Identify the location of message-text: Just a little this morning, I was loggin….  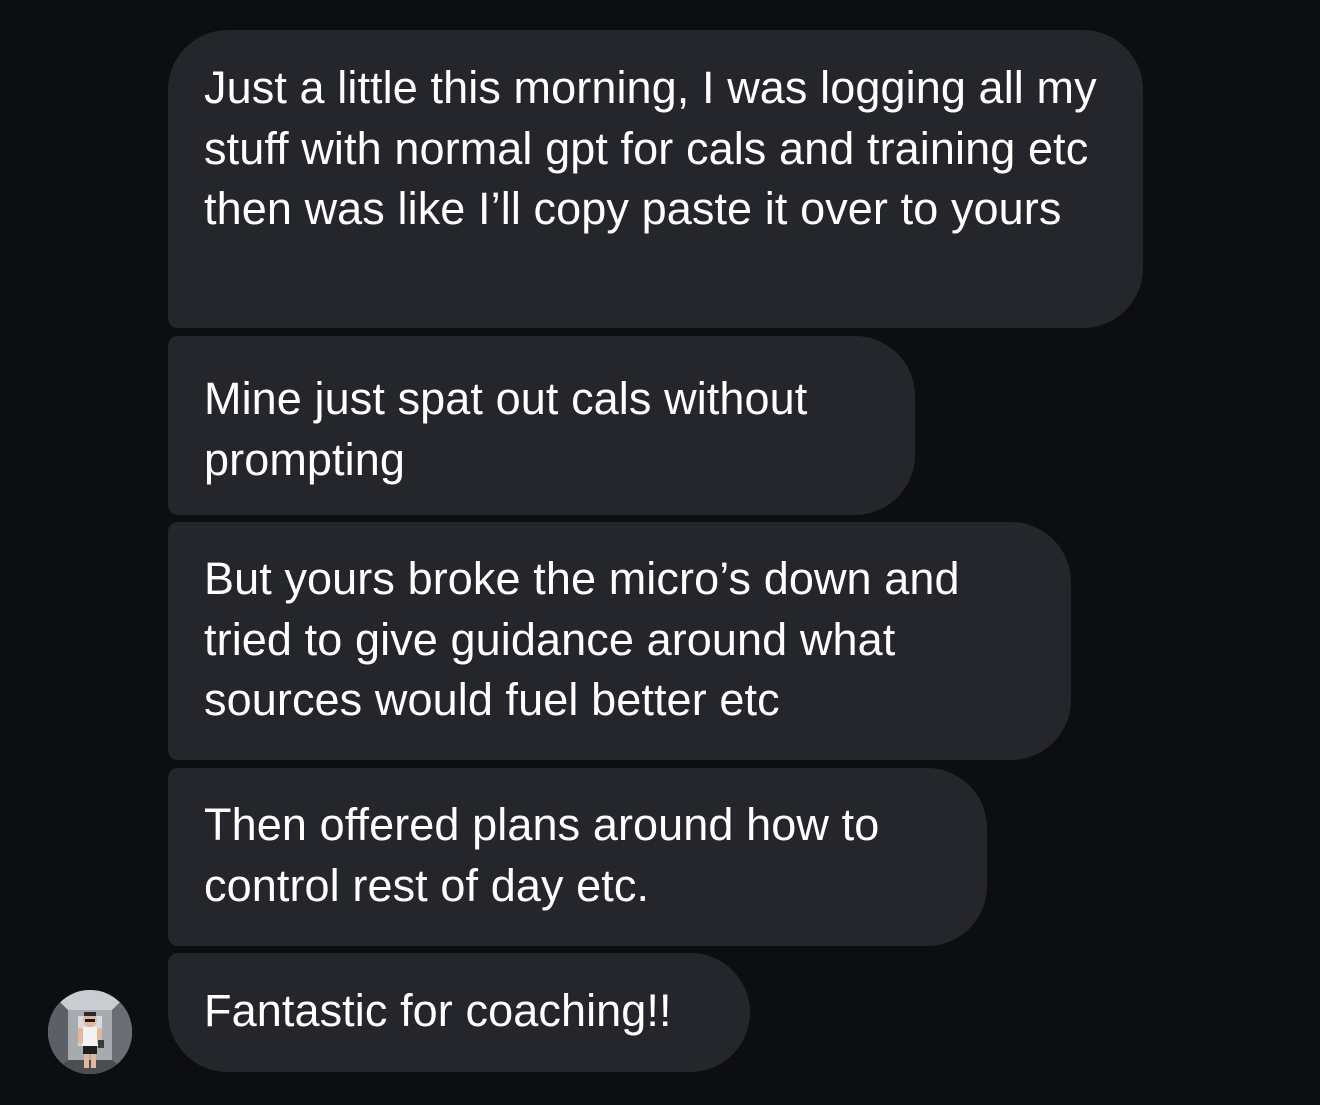
(650, 148).